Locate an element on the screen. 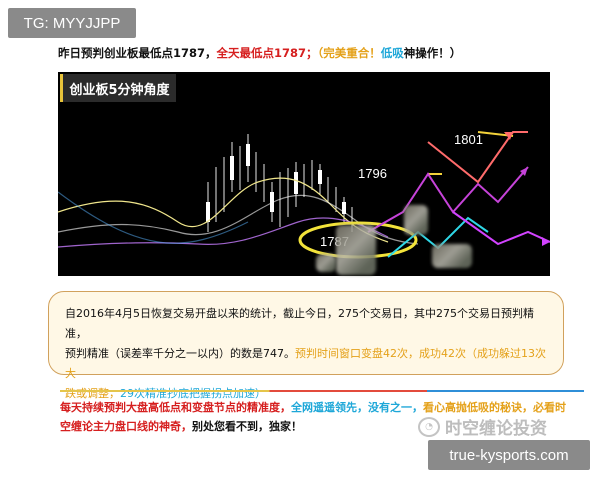 This screenshot has width=600, height=480. headline-part-4: 低吸 is located at coordinates (392, 53).